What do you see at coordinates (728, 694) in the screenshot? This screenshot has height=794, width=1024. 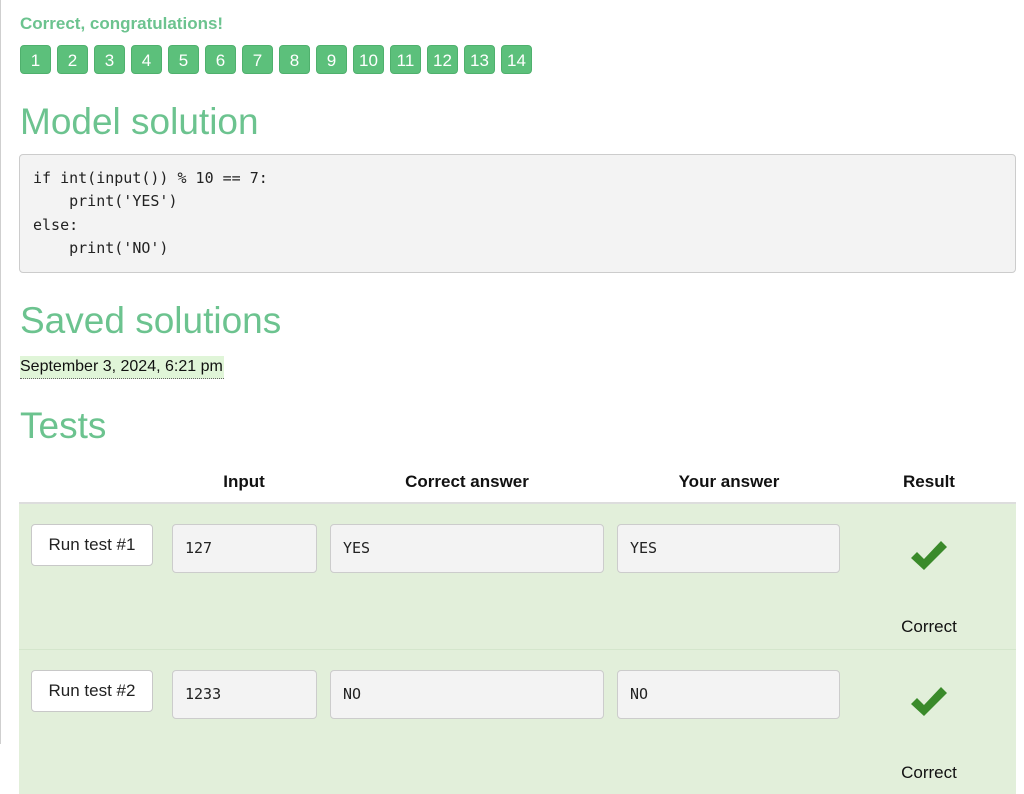 I see `test-2-your-answer-field: NO` at bounding box center [728, 694].